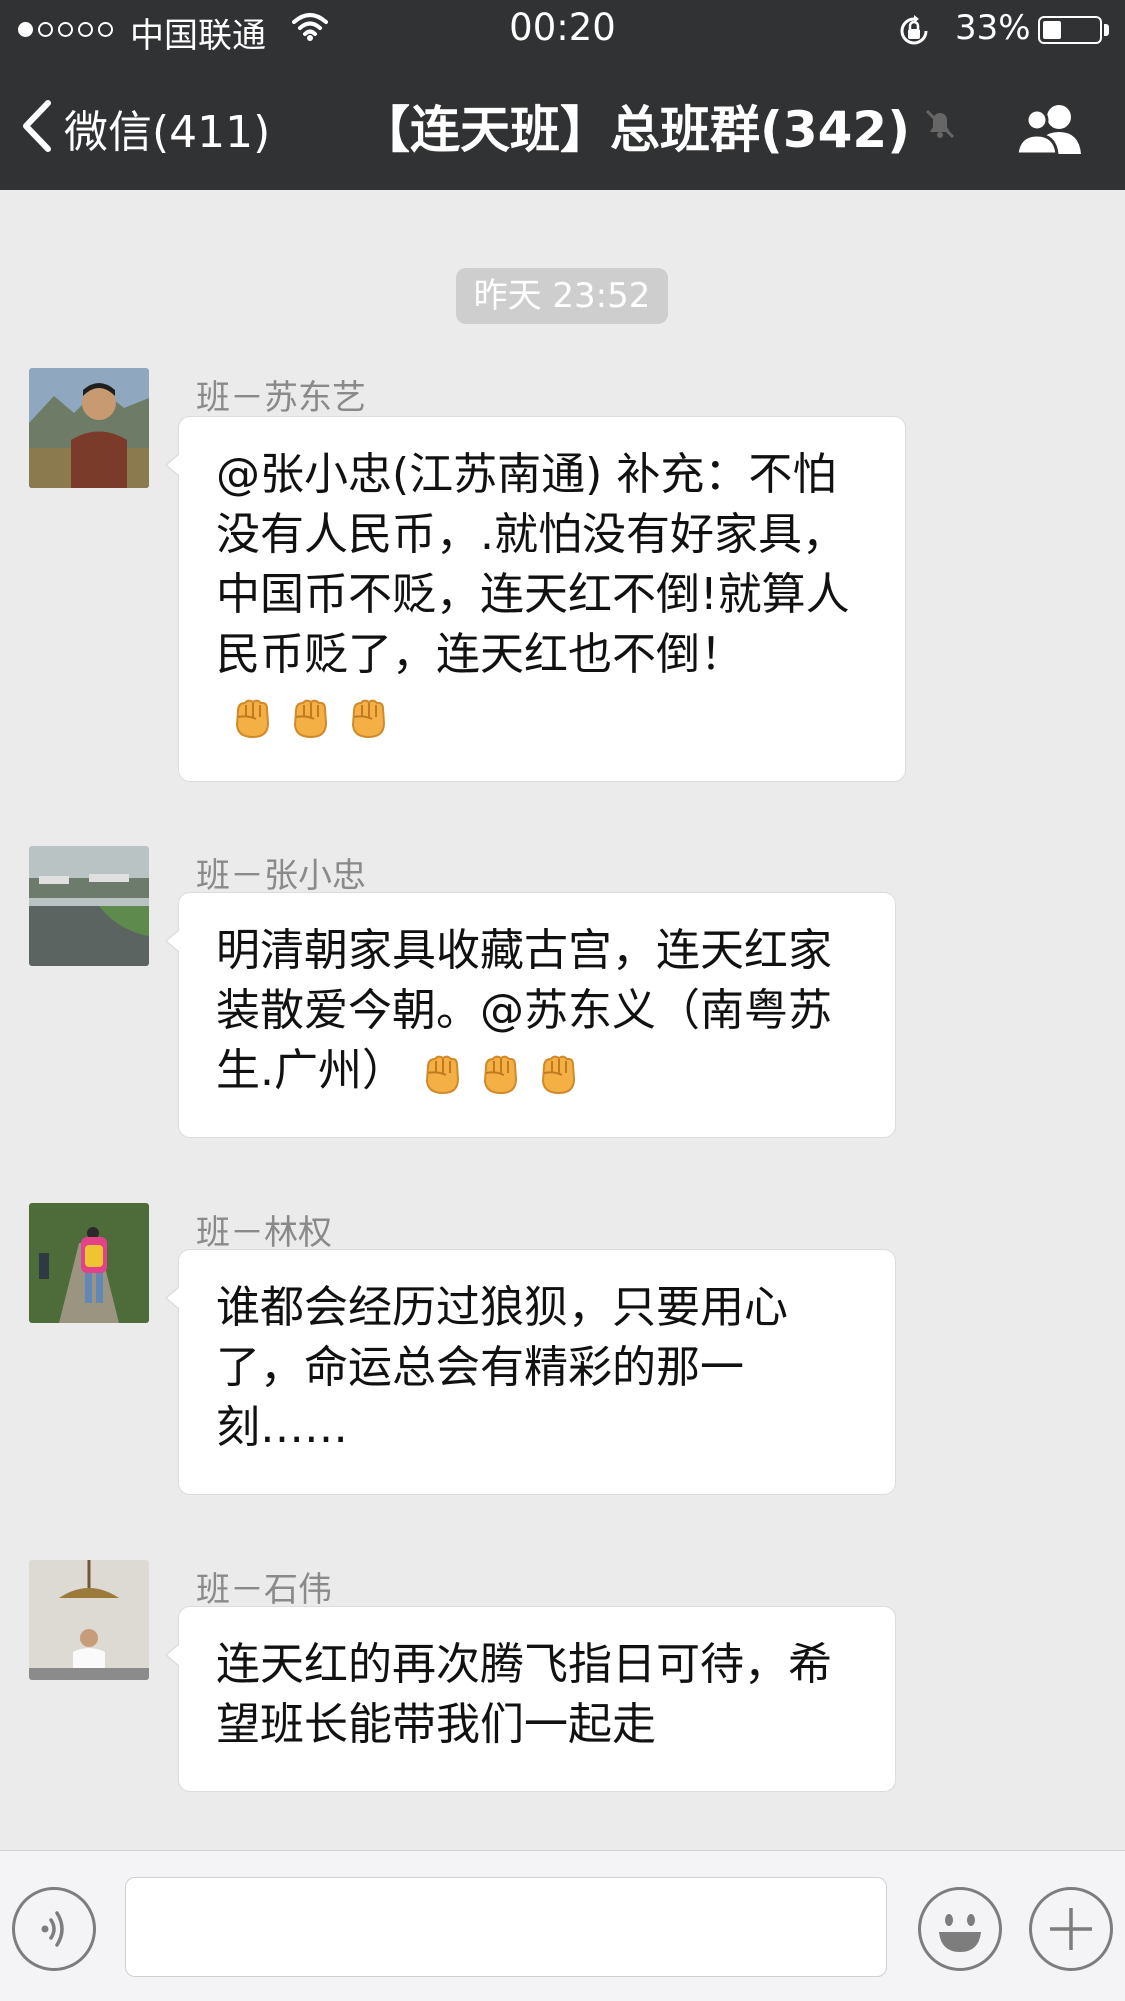  Describe the element at coordinates (530, 1015) in the screenshot. I see `message-bubble: 明清朝家具收藏古宫，连天红家装散爱今朝。@苏东义（南粤苏生.广州）` at that location.